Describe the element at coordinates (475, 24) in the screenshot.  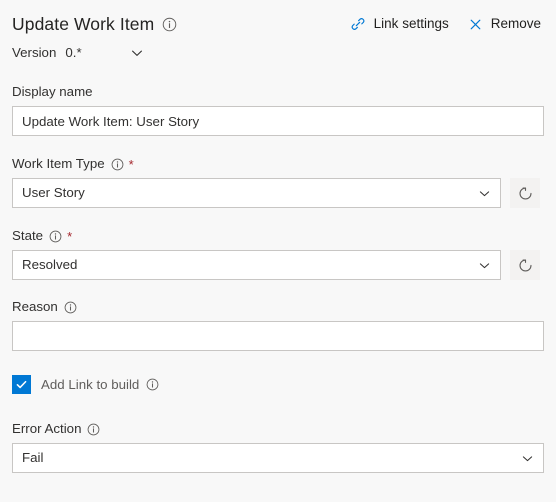
I see `close-icon` at that location.